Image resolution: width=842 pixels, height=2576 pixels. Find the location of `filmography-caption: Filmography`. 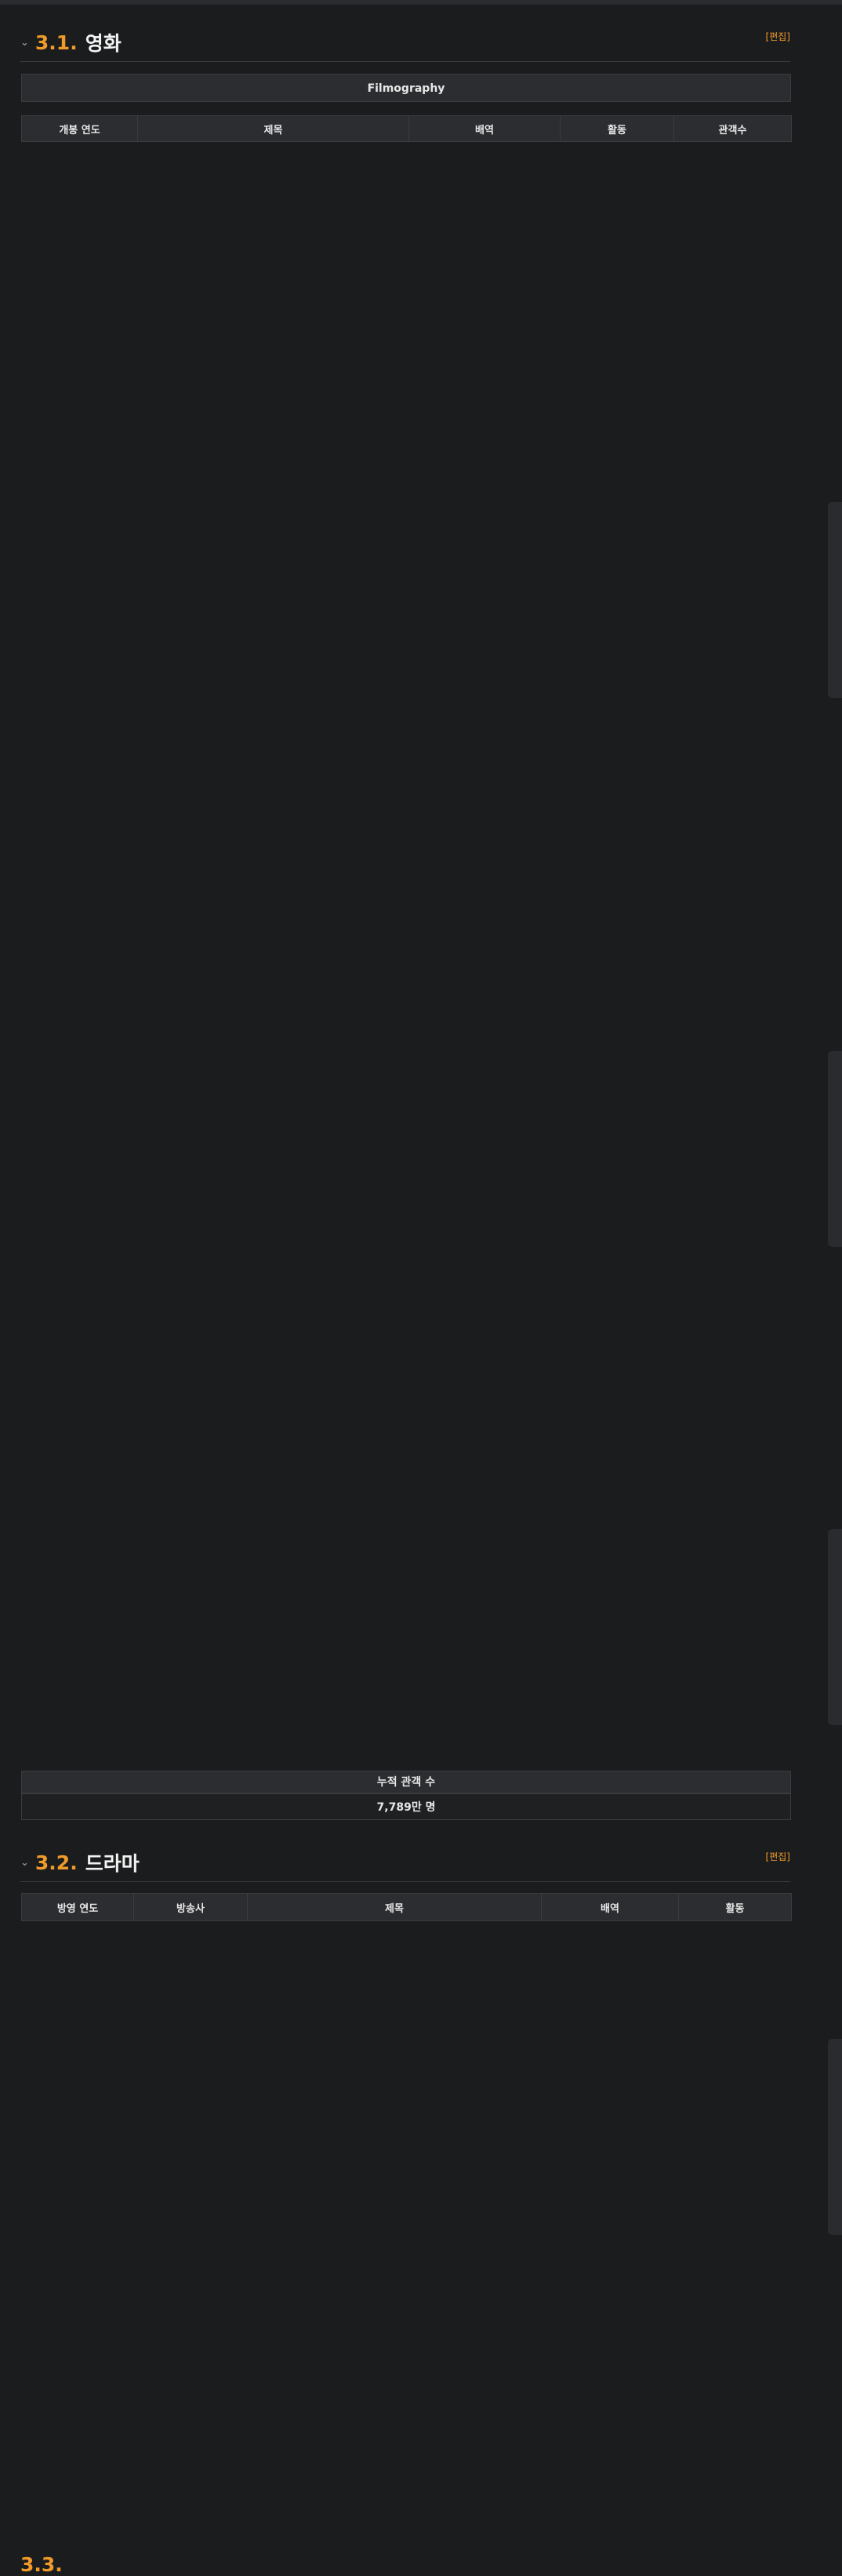

filmography-caption: Filmography is located at coordinates (406, 88).